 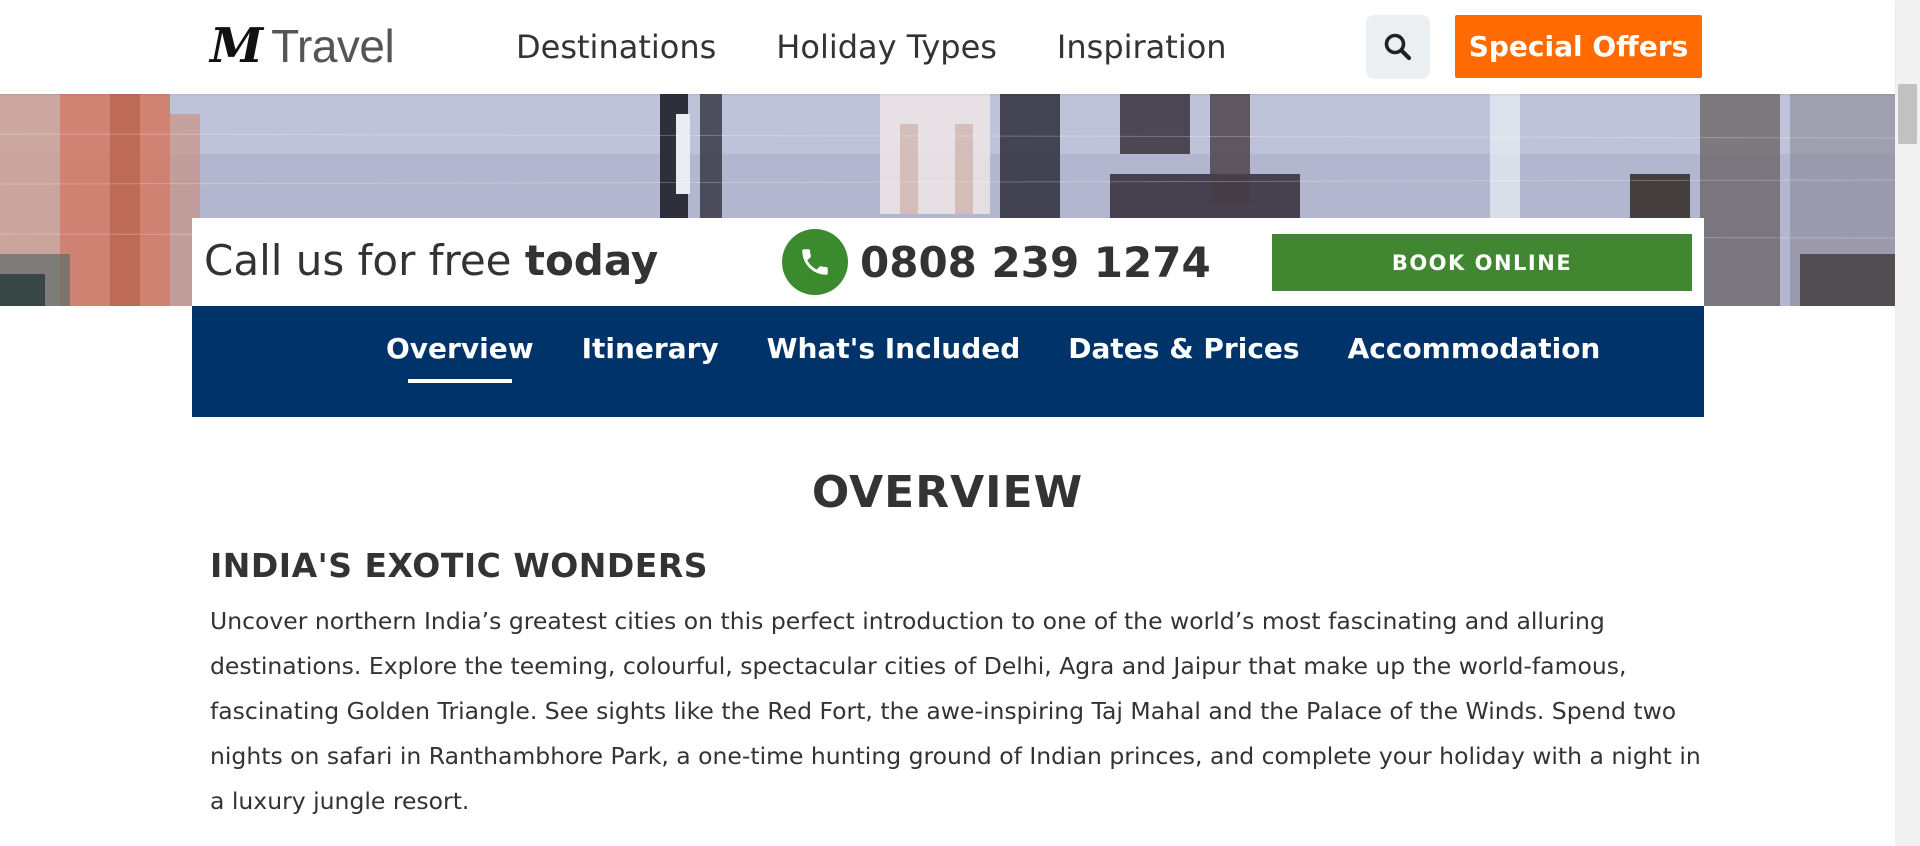 What do you see at coordinates (1035, 262) in the screenshot?
I see `phone-number: 0808 239 1274` at bounding box center [1035, 262].